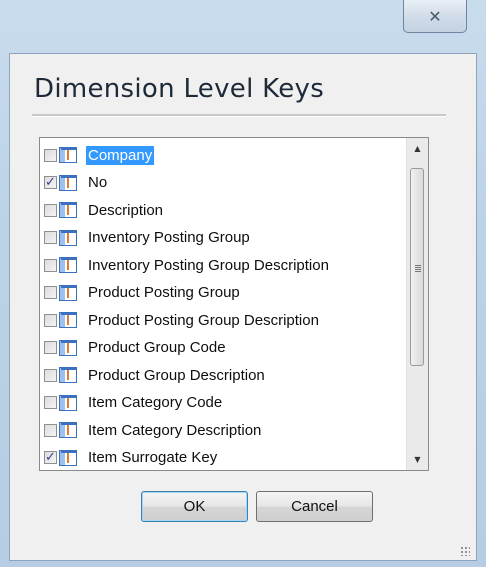 The width and height of the screenshot is (486, 567). I want to click on scroll-grip-icon, so click(418, 265).